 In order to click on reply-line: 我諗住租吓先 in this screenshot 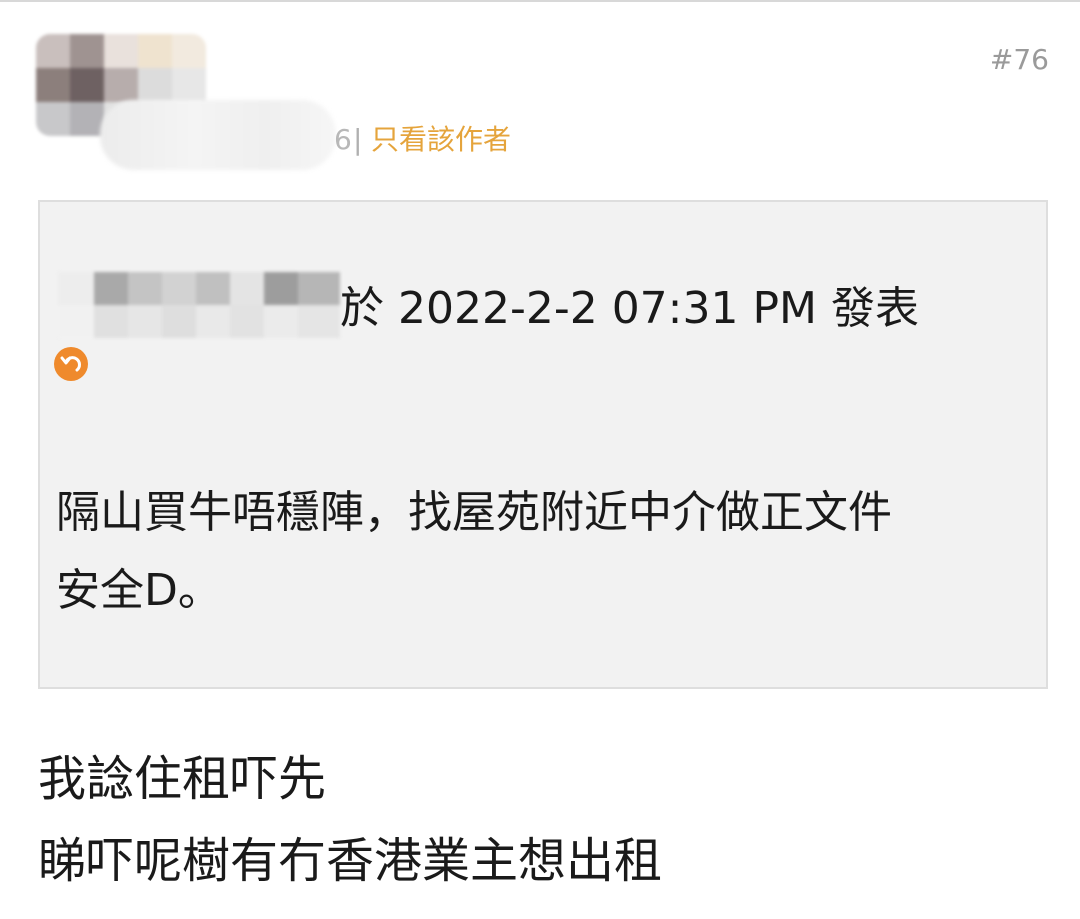, I will do `click(182, 779)`.